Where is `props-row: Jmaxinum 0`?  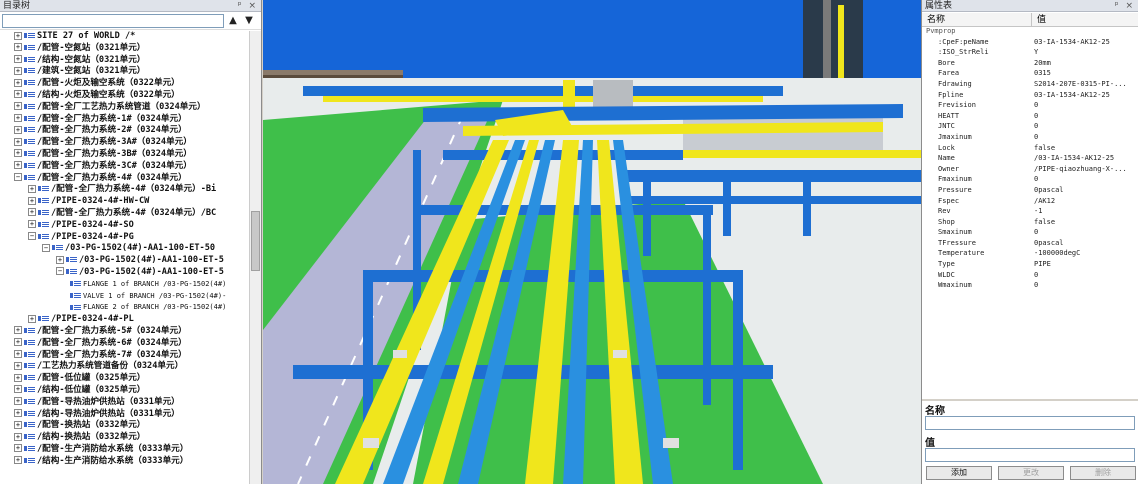 props-row: Jmaxinum 0 is located at coordinates (1030, 138).